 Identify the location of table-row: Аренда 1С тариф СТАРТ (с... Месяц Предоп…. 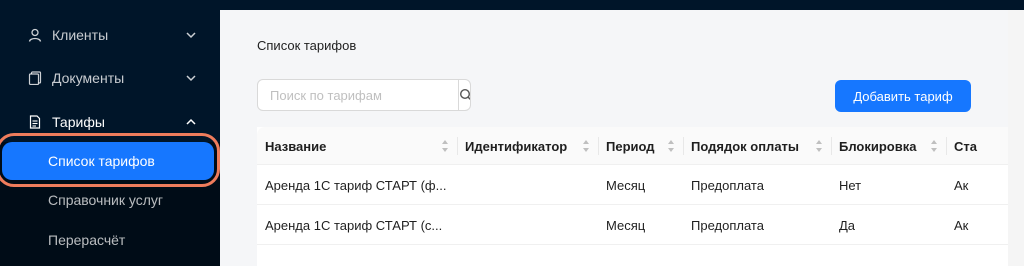
(632, 225).